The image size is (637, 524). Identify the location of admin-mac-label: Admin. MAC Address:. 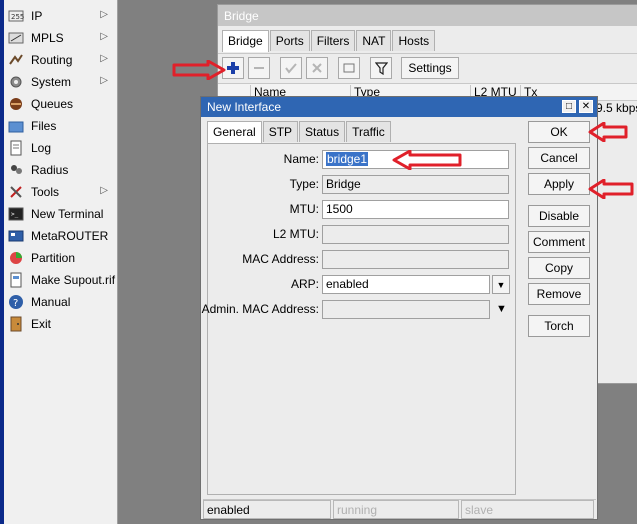
(260, 309).